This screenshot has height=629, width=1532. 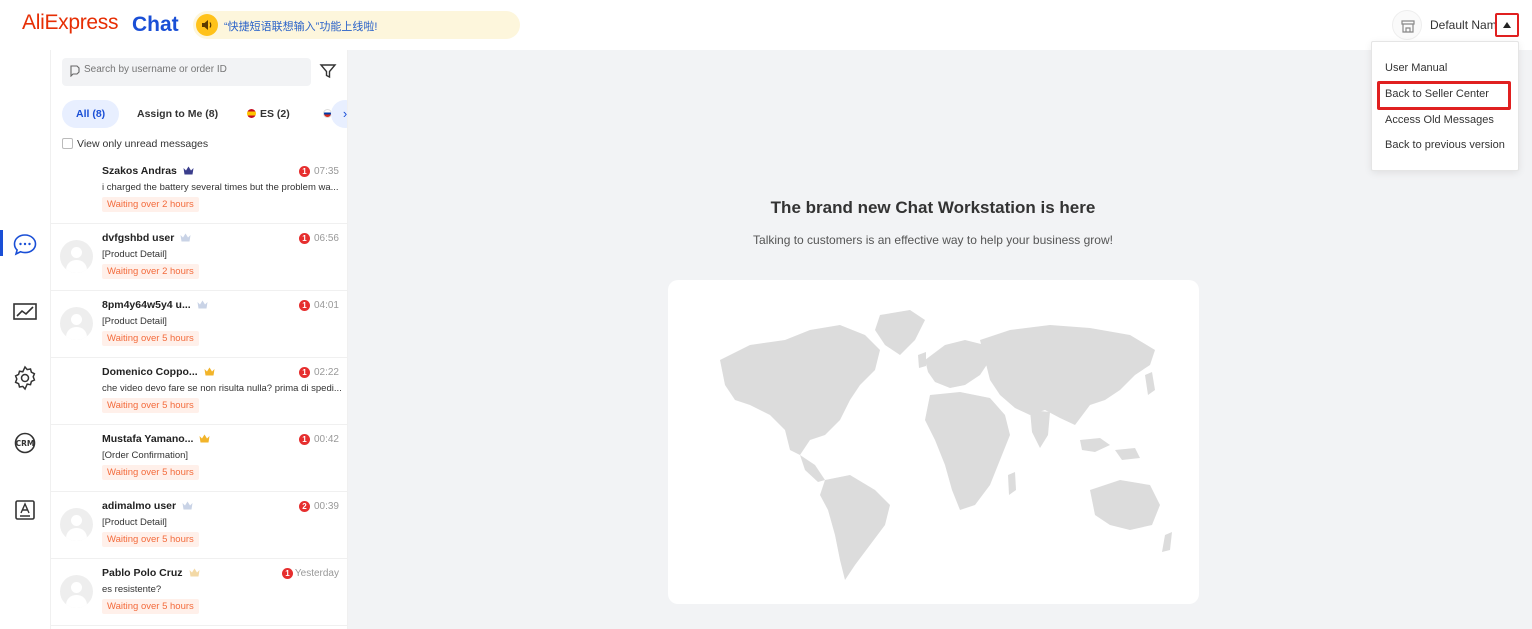 I want to click on menu-item-back-to-previous-version: Back to previous version, so click(x=1445, y=145).